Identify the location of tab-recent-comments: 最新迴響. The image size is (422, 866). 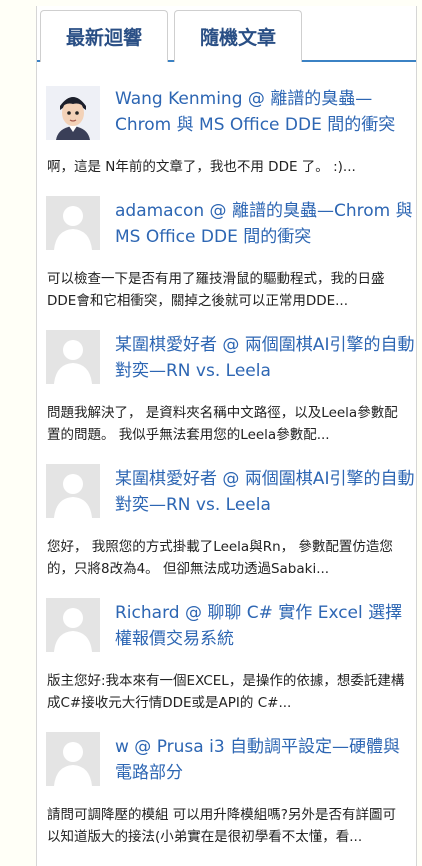
(104, 36).